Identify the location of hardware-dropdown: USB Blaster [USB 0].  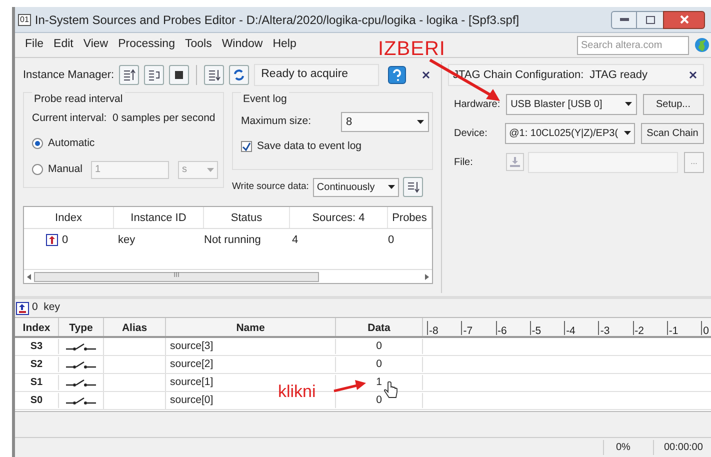
(571, 104).